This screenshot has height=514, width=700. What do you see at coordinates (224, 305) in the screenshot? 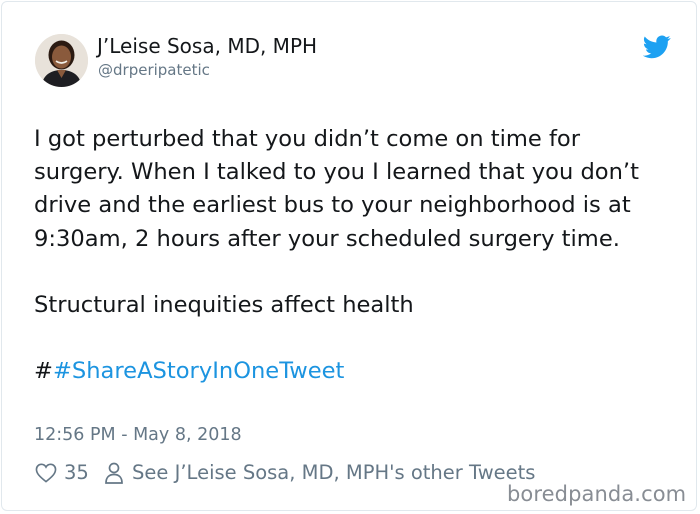
I see `tweet-paragraph: Structural inequities affect health` at bounding box center [224, 305].